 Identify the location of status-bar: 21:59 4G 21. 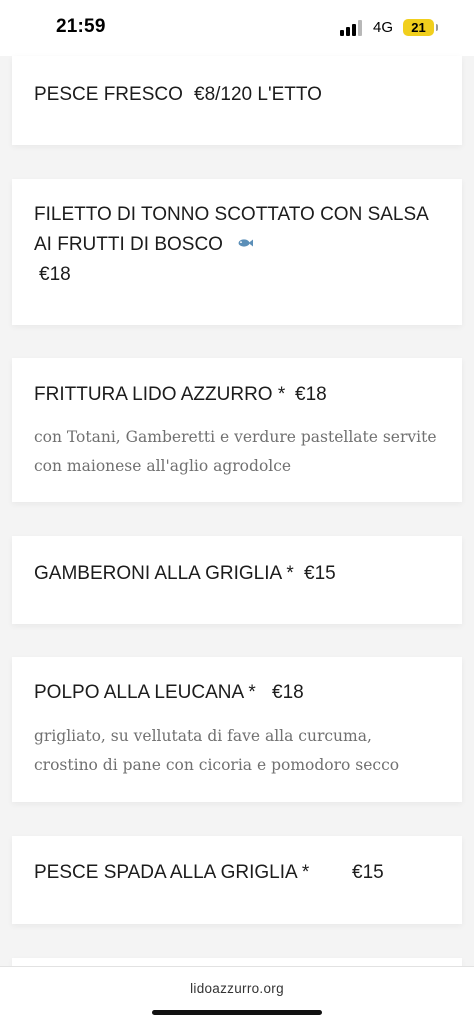
(237, 28).